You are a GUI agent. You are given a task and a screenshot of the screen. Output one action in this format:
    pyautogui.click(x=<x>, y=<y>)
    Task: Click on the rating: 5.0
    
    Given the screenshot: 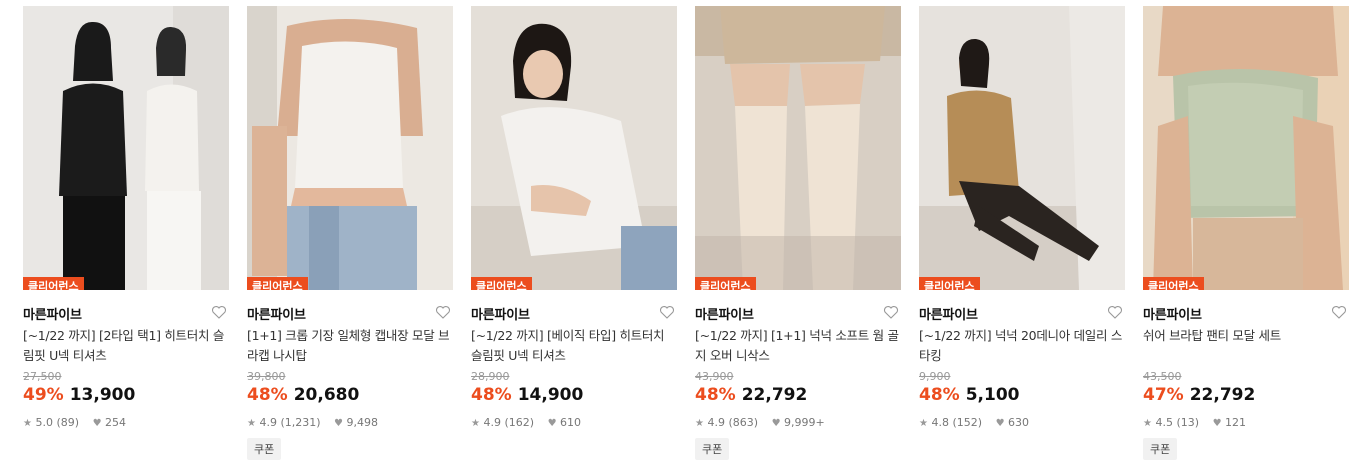 What is the action you would take?
    pyautogui.click(x=44, y=422)
    